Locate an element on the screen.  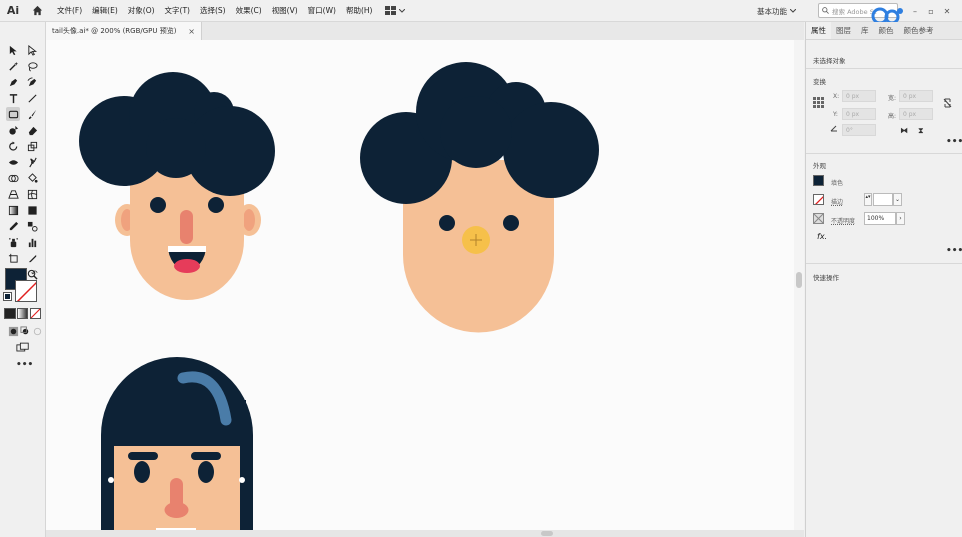
x-field: 0 px is located at coordinates (859, 96).